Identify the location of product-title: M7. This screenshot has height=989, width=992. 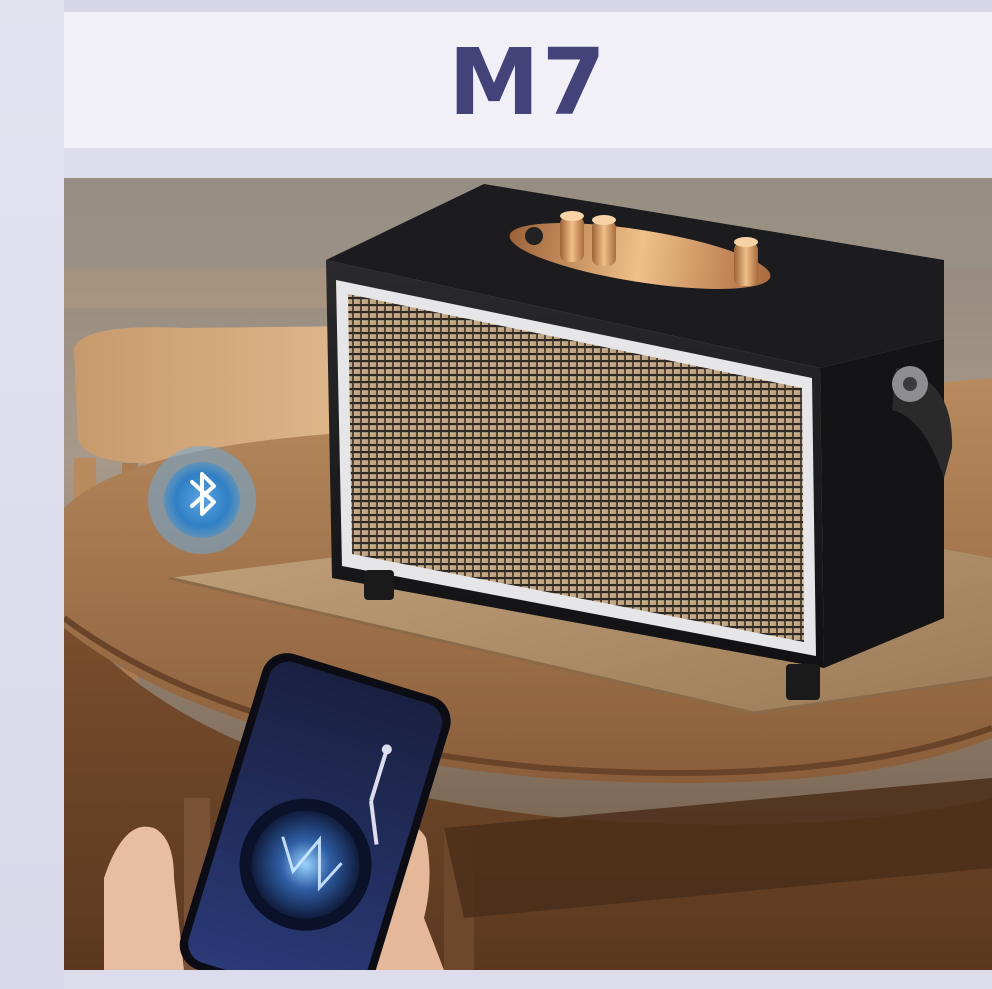
(528, 82).